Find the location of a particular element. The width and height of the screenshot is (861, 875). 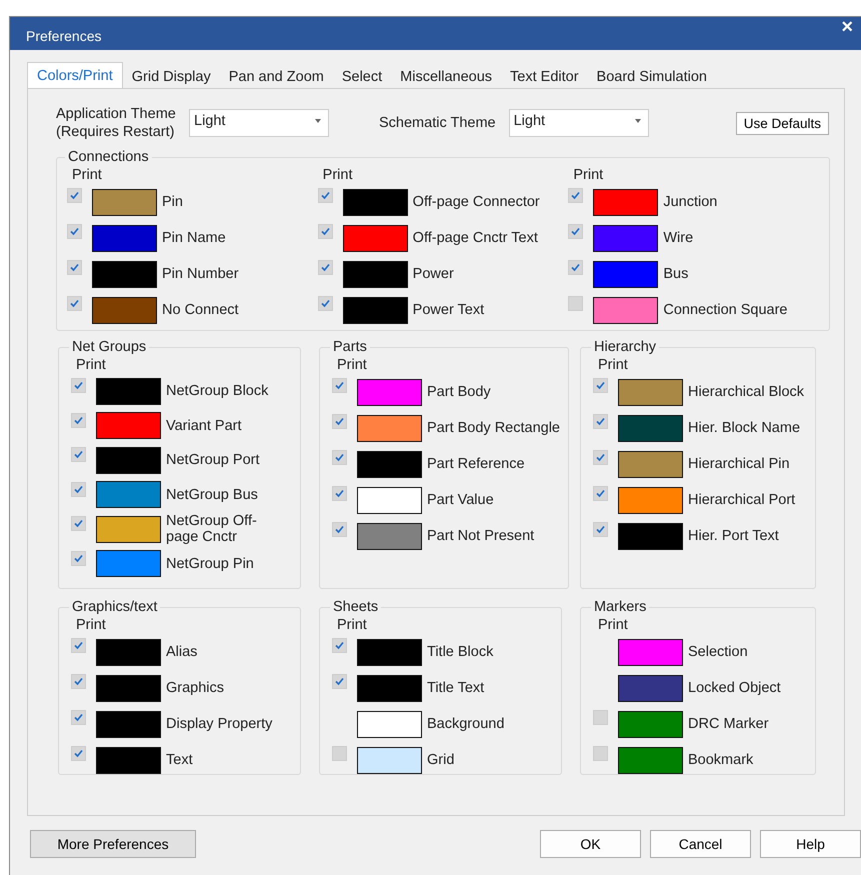

ok-button: OK is located at coordinates (590, 844).